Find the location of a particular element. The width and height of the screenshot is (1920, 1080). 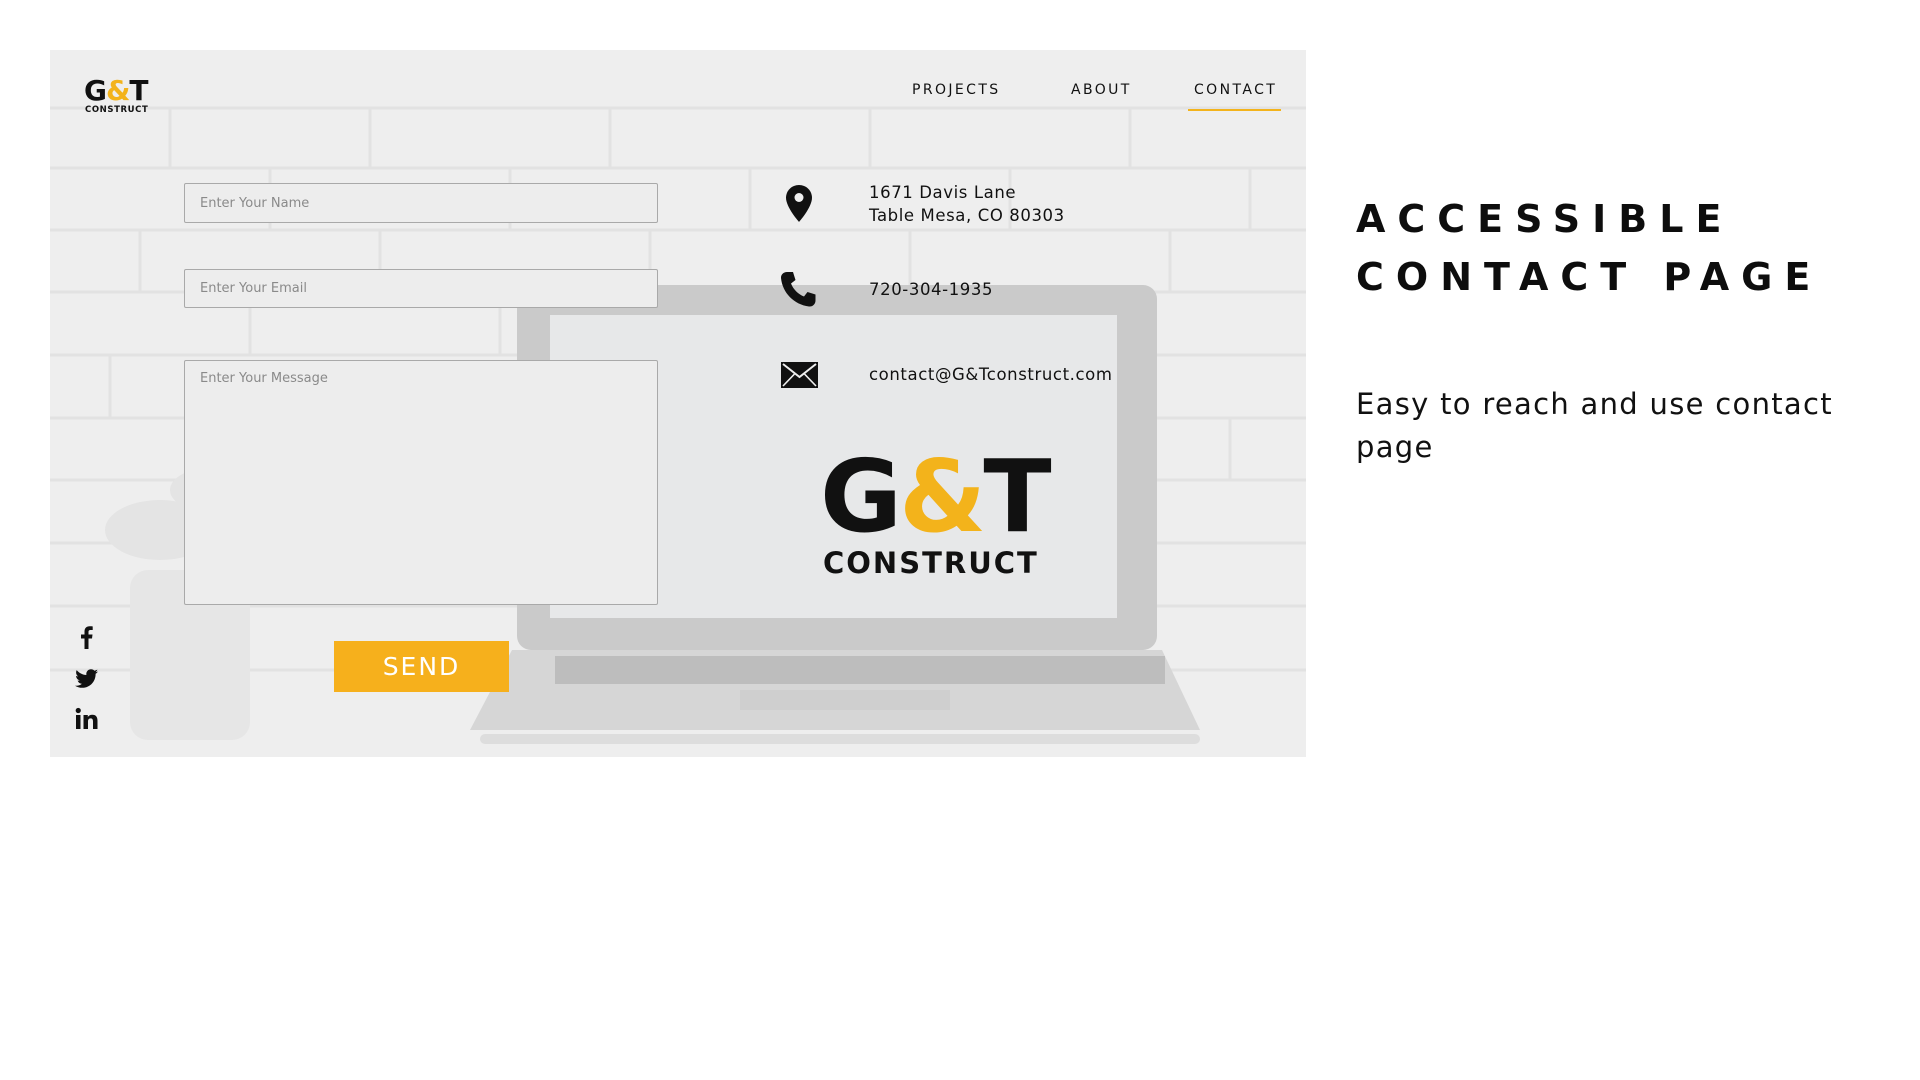

big-logo-tagline: CONSTRUCT is located at coordinates (931, 563).